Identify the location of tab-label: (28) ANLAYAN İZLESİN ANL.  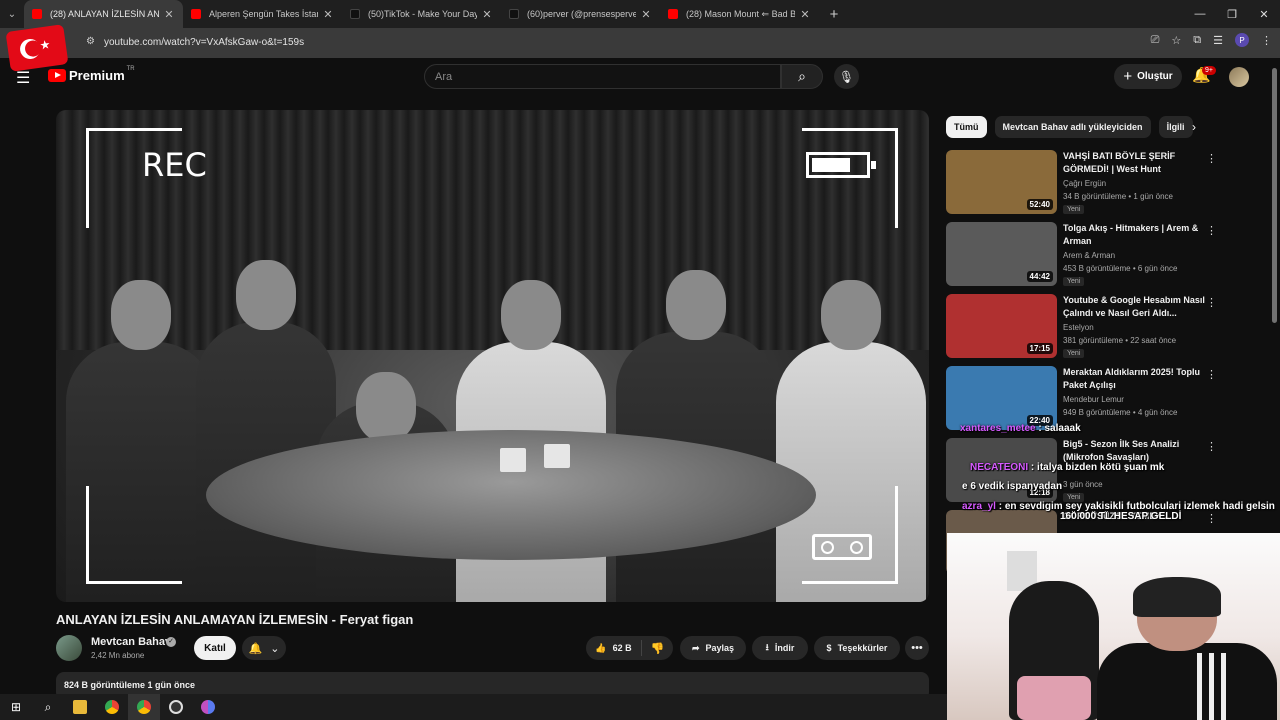
(104, 14).